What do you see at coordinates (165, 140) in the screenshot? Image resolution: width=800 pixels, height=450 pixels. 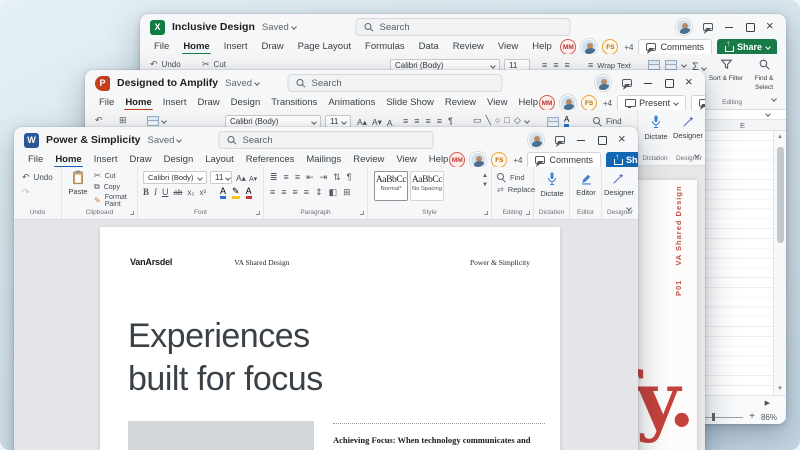 I see `word-saved-status: Saved` at bounding box center [165, 140].